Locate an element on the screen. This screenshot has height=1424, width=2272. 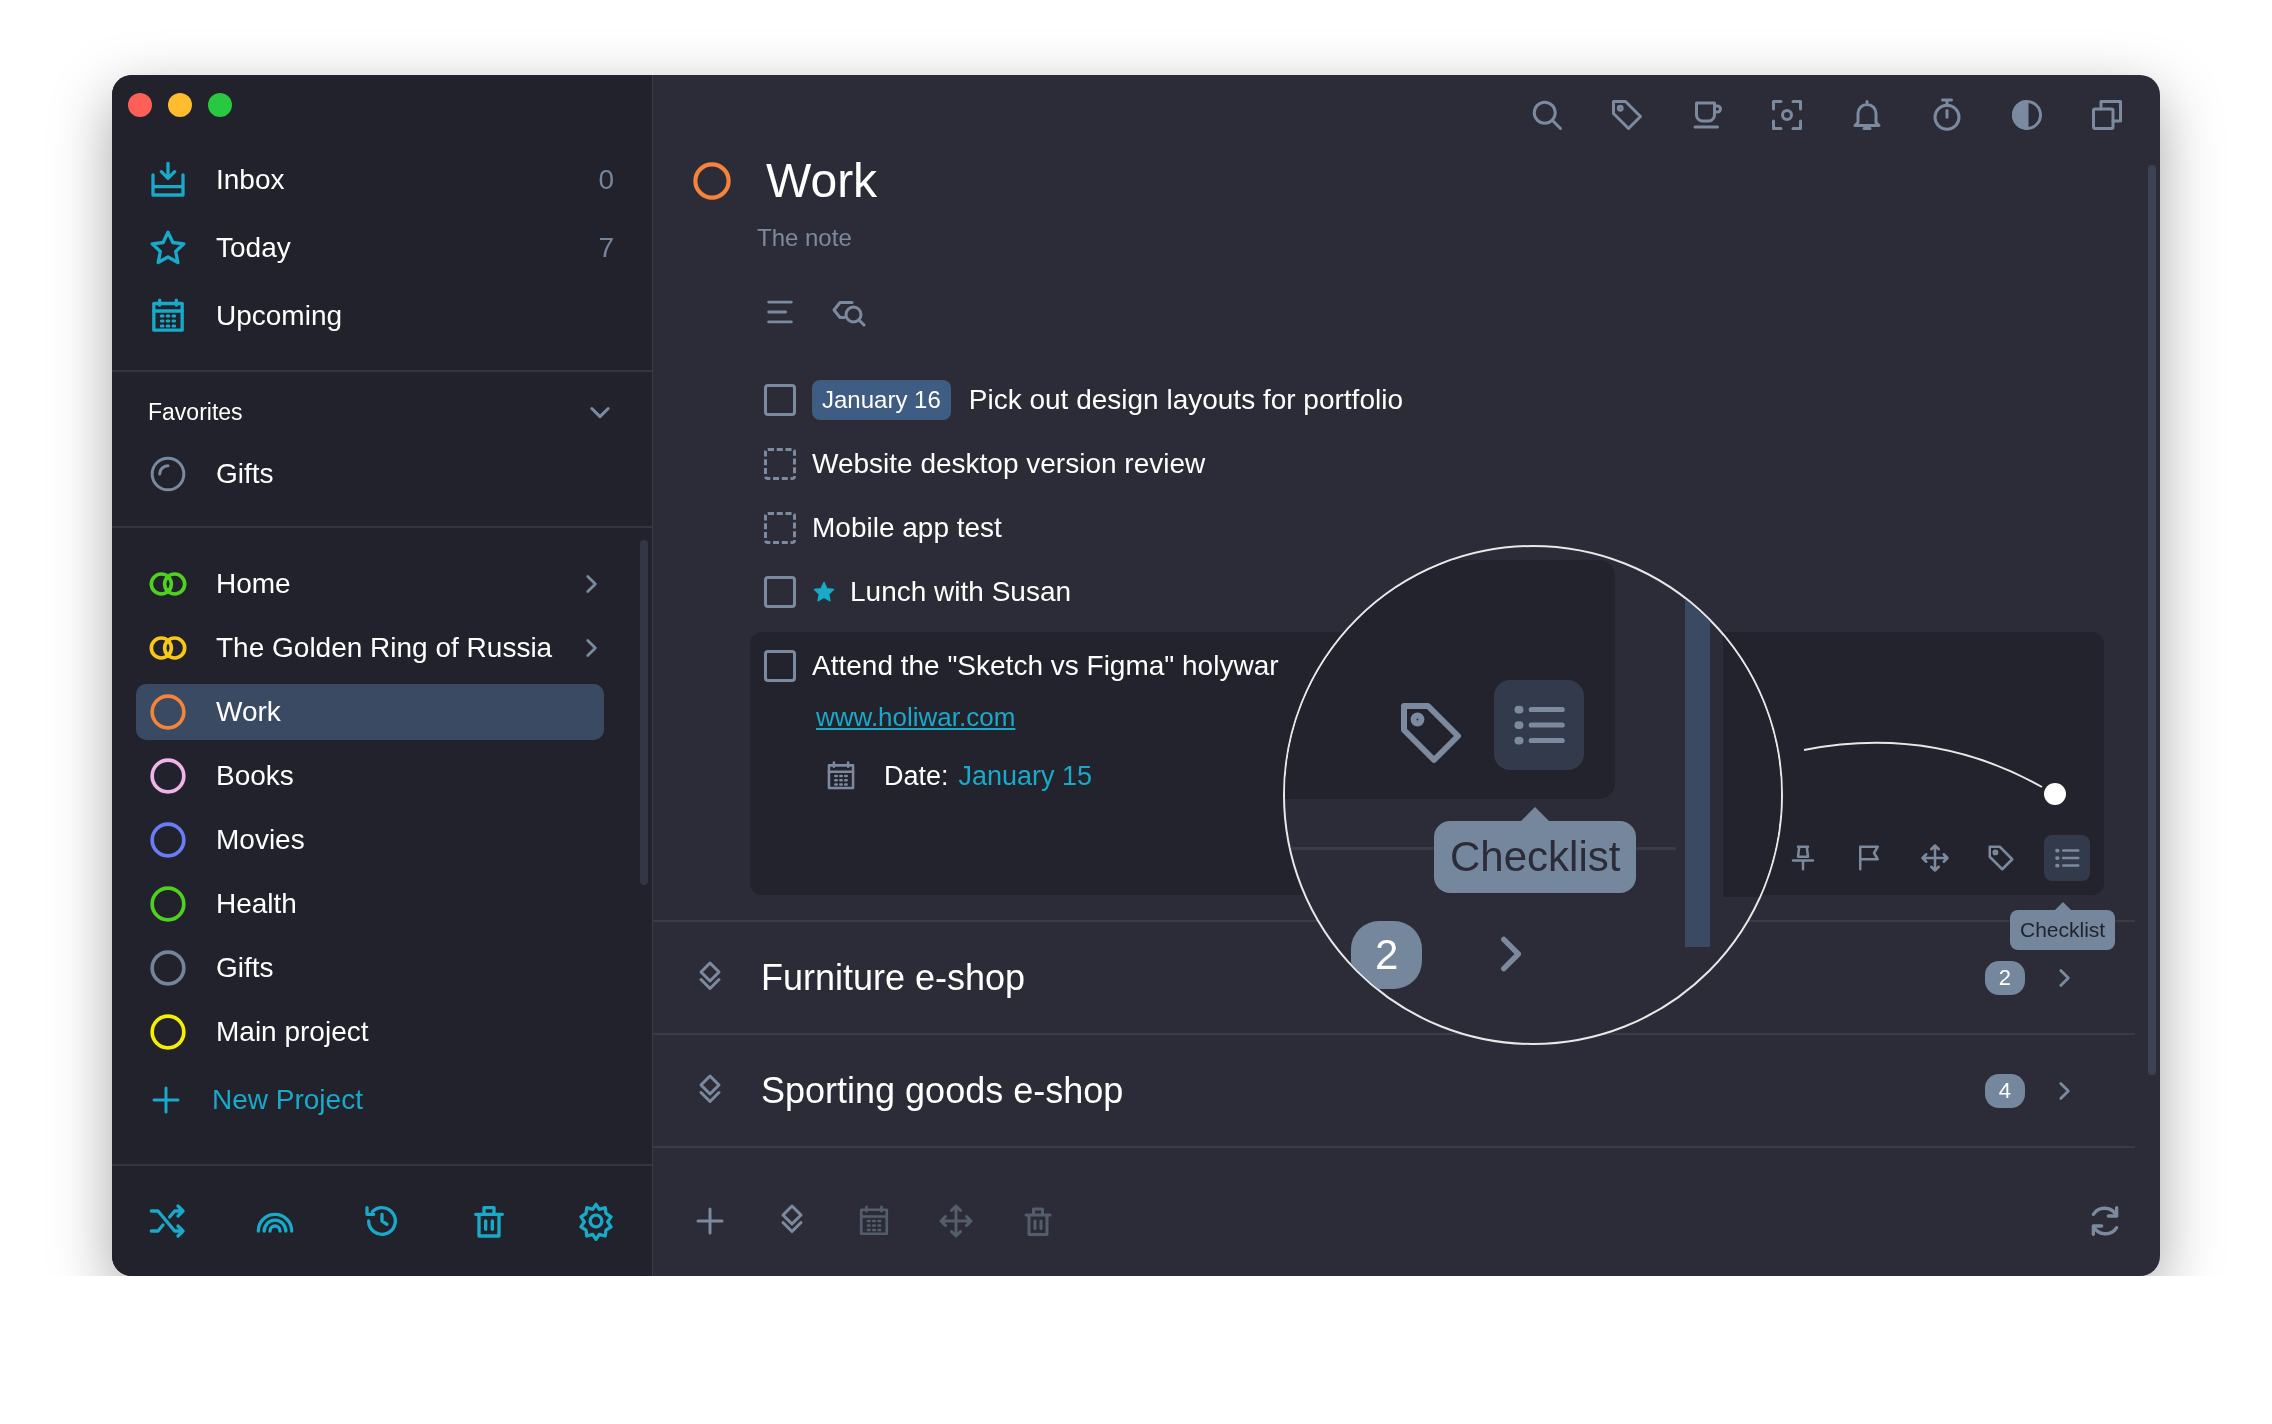
date-tag: January 16 is located at coordinates (881, 400).